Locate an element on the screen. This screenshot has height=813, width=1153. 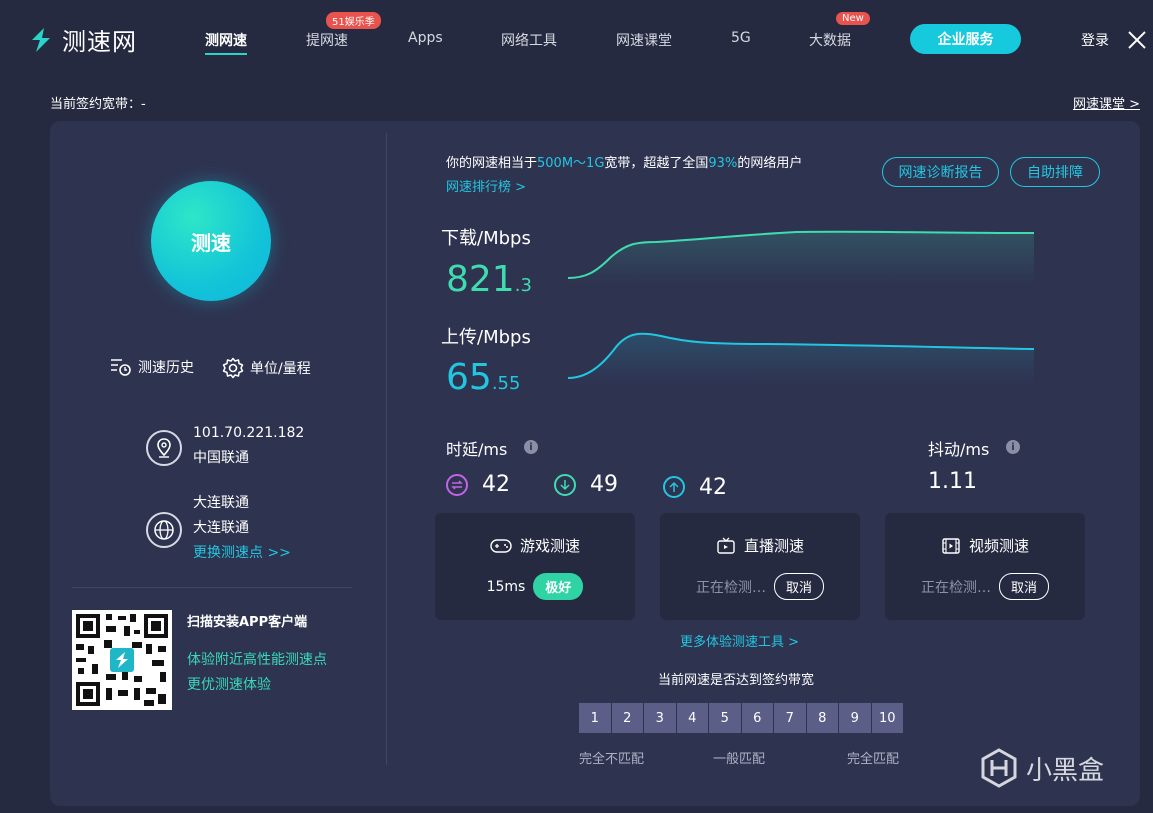
switch-server-link: 更换测速点 >> is located at coordinates (242, 552).